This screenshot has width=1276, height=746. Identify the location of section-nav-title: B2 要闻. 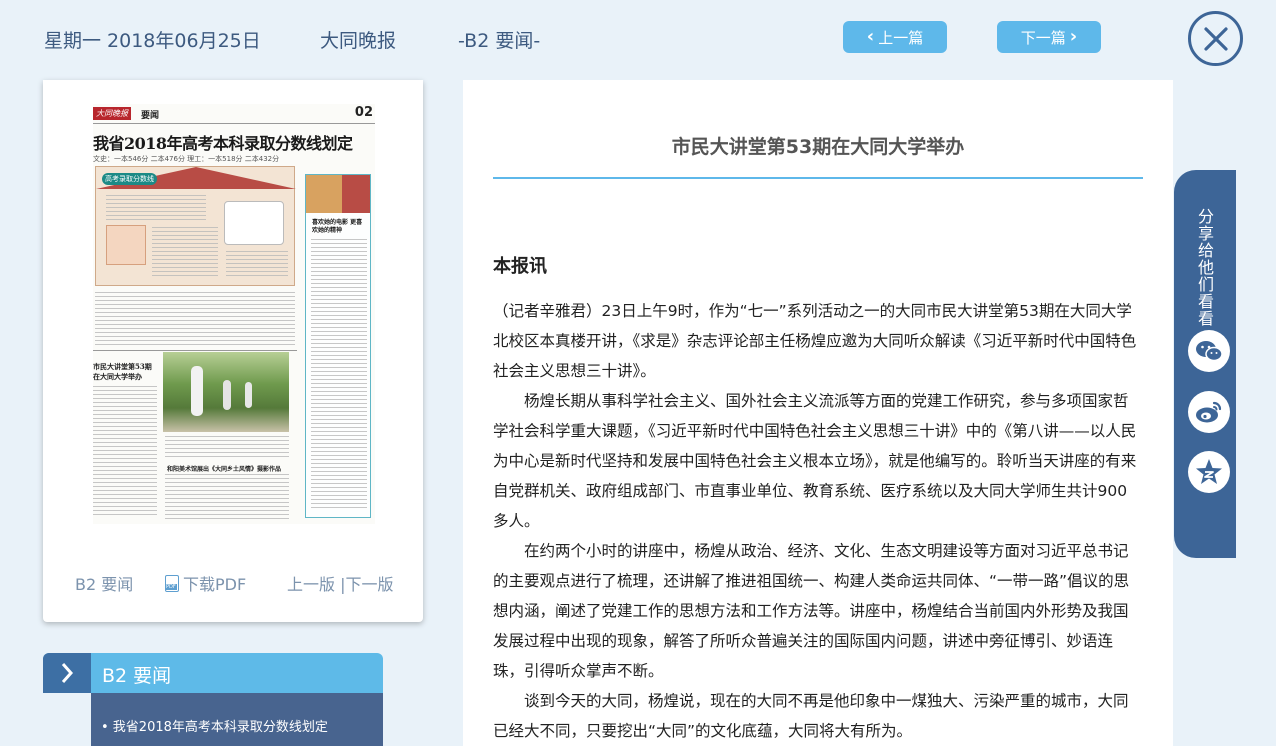
(137, 676).